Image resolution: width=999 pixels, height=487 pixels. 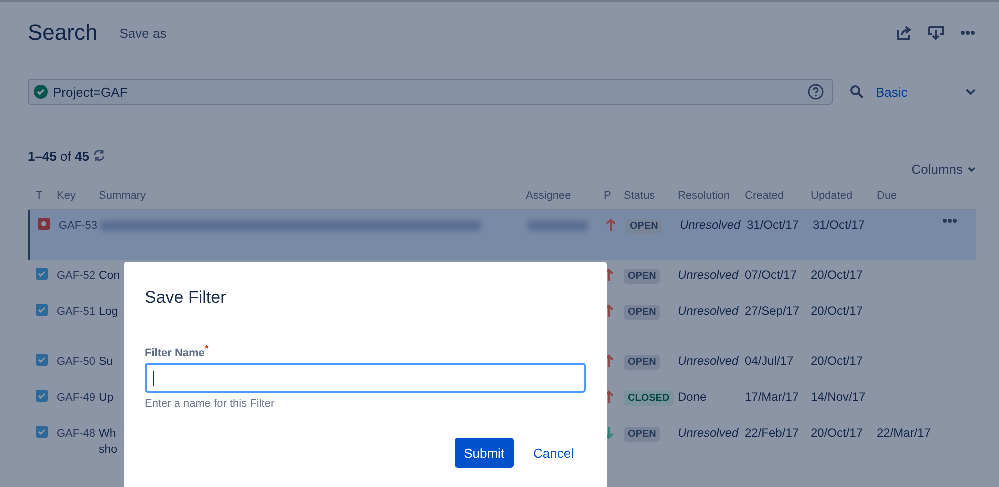 What do you see at coordinates (904, 433) in the screenshot?
I see `date-text: 22/Mar/17` at bounding box center [904, 433].